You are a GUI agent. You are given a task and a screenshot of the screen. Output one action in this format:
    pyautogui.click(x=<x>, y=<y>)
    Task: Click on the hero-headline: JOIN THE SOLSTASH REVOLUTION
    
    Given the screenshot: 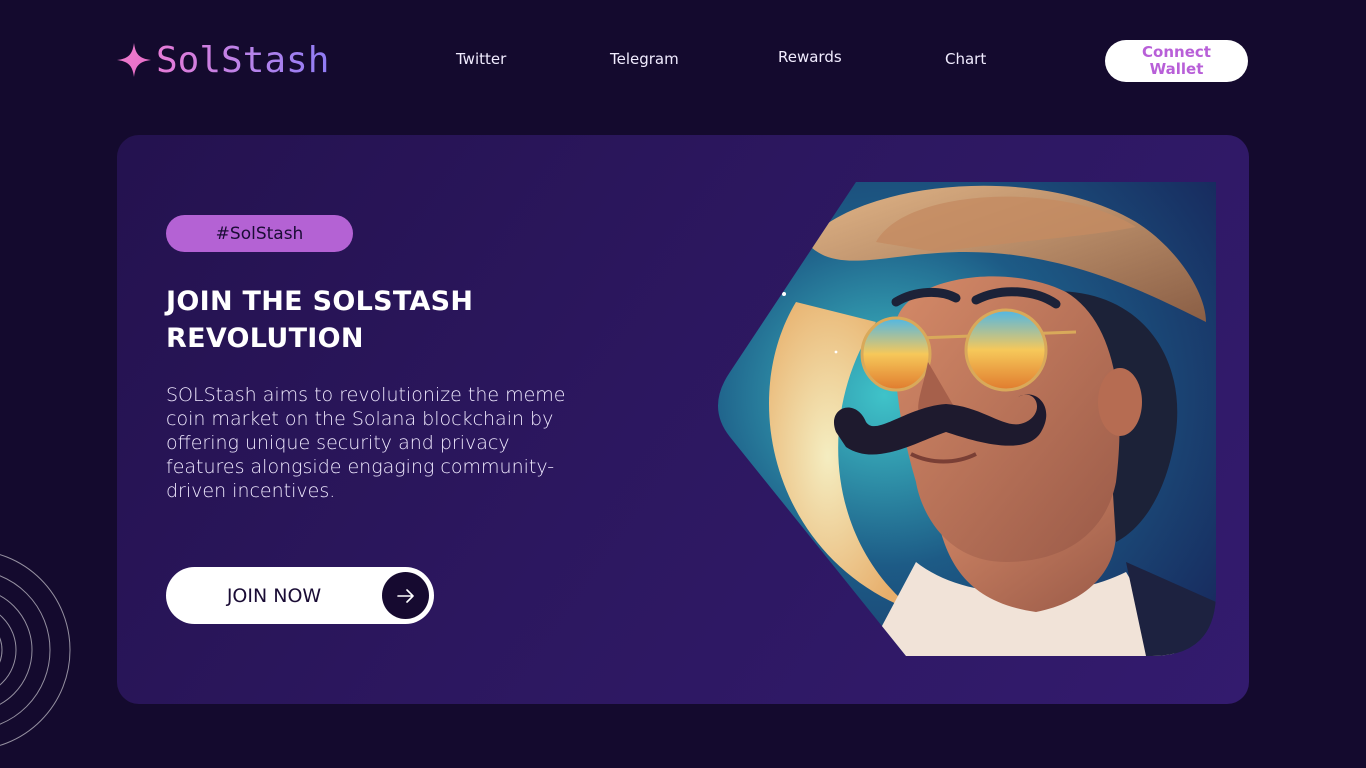 What is the action you would take?
    pyautogui.click(x=376, y=320)
    